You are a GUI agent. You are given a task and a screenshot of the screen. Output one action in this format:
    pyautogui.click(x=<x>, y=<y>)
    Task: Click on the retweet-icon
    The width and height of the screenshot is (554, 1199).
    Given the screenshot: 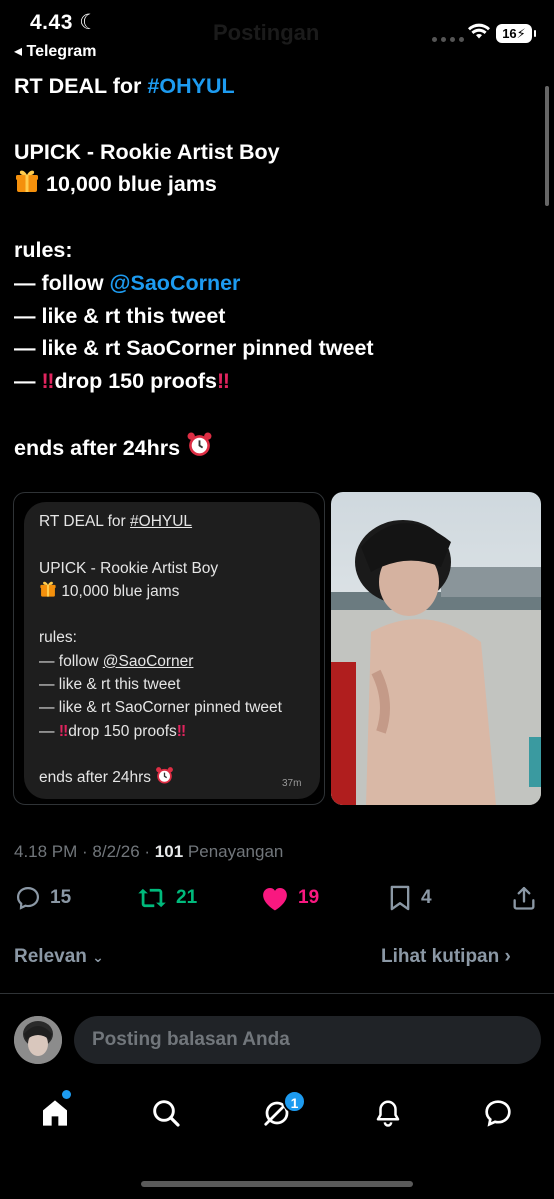 What is the action you would take?
    pyautogui.click(x=152, y=898)
    